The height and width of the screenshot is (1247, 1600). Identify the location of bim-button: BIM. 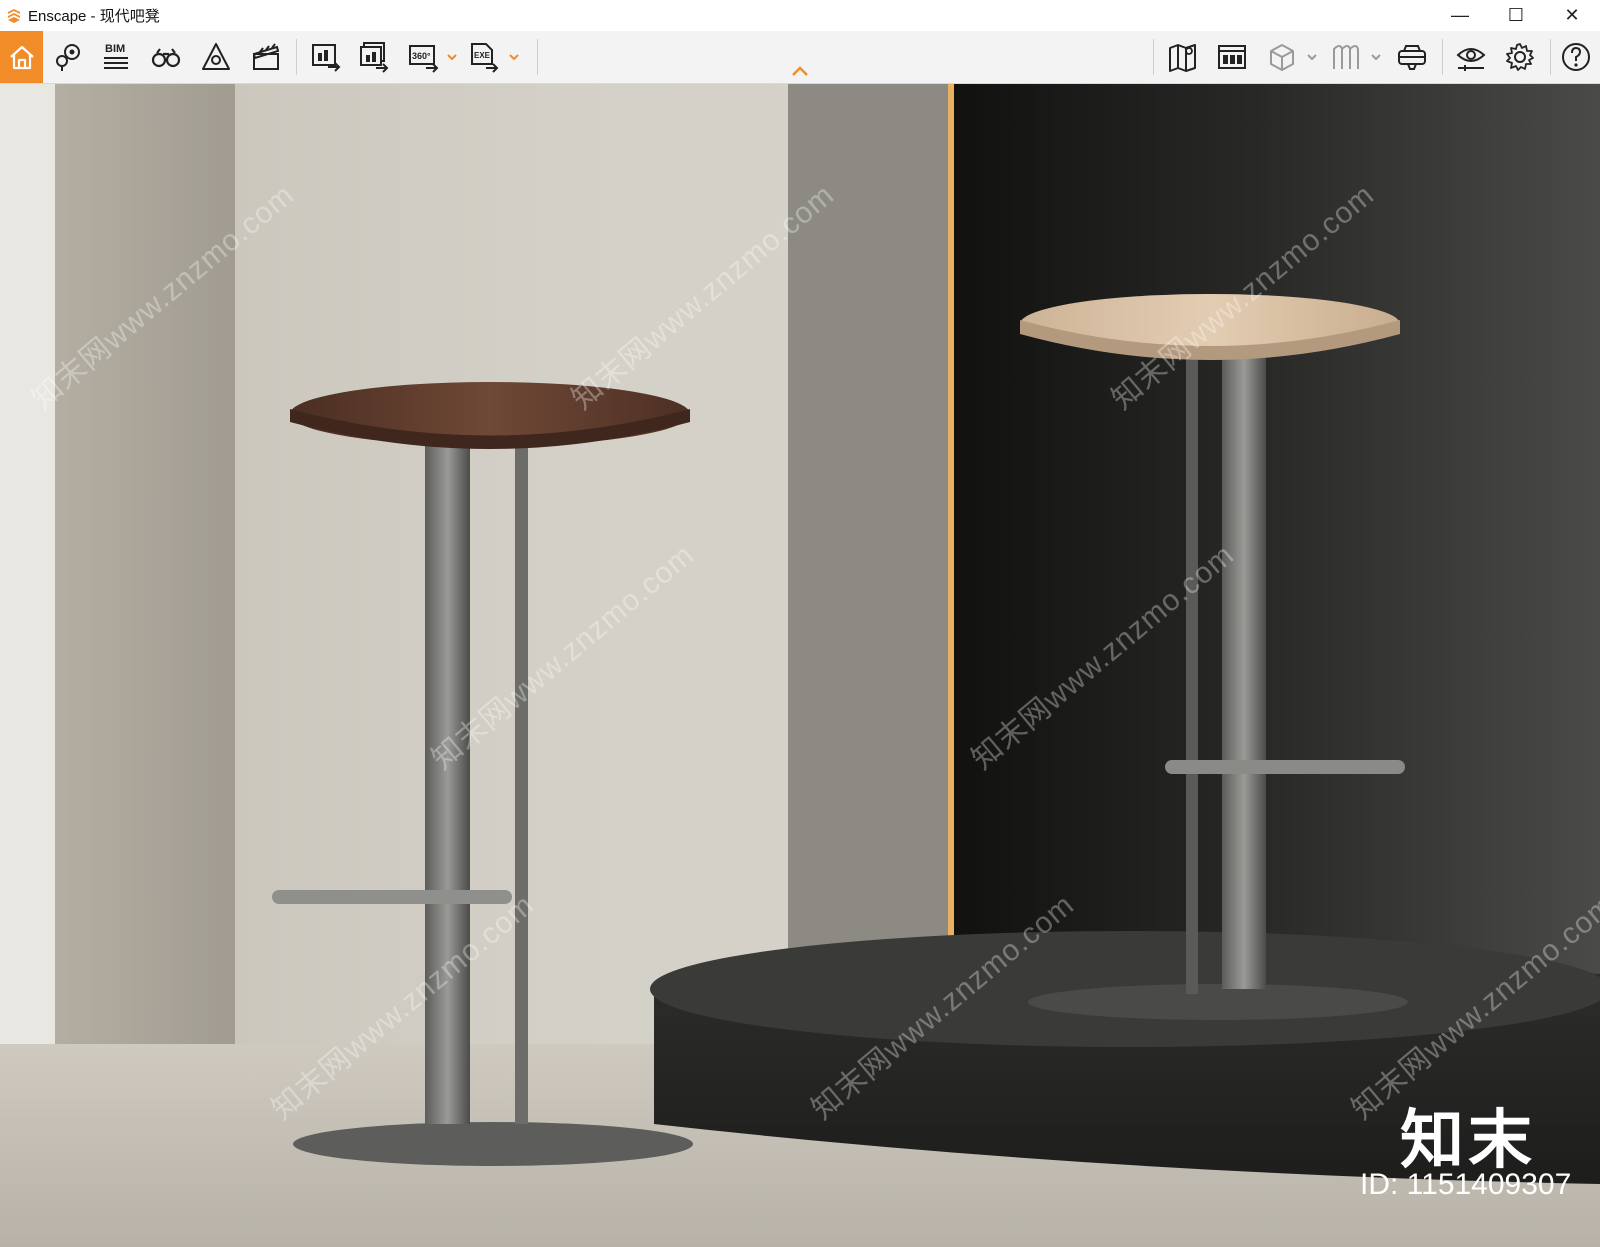
(116, 57).